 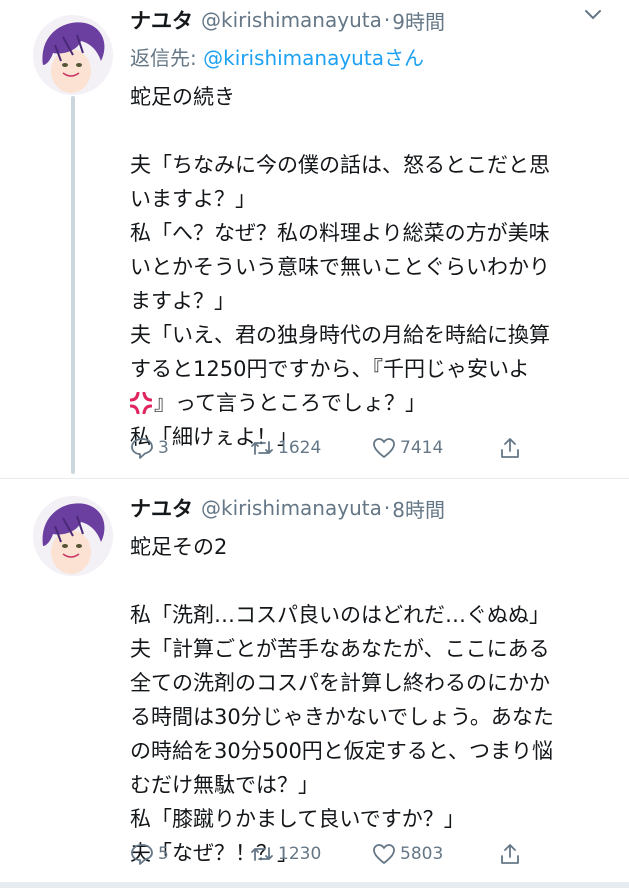 I want to click on retweet-count: 1230, so click(x=300, y=854).